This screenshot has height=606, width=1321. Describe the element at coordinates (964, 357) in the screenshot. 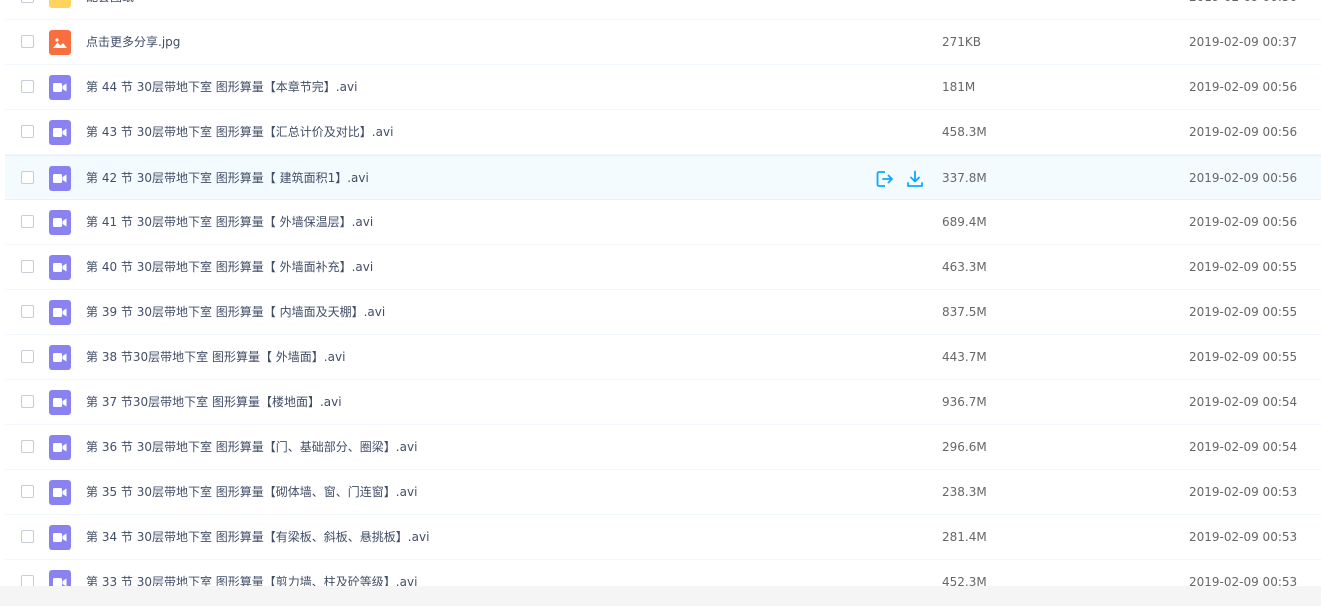

I see `file-size: 443.7M` at that location.